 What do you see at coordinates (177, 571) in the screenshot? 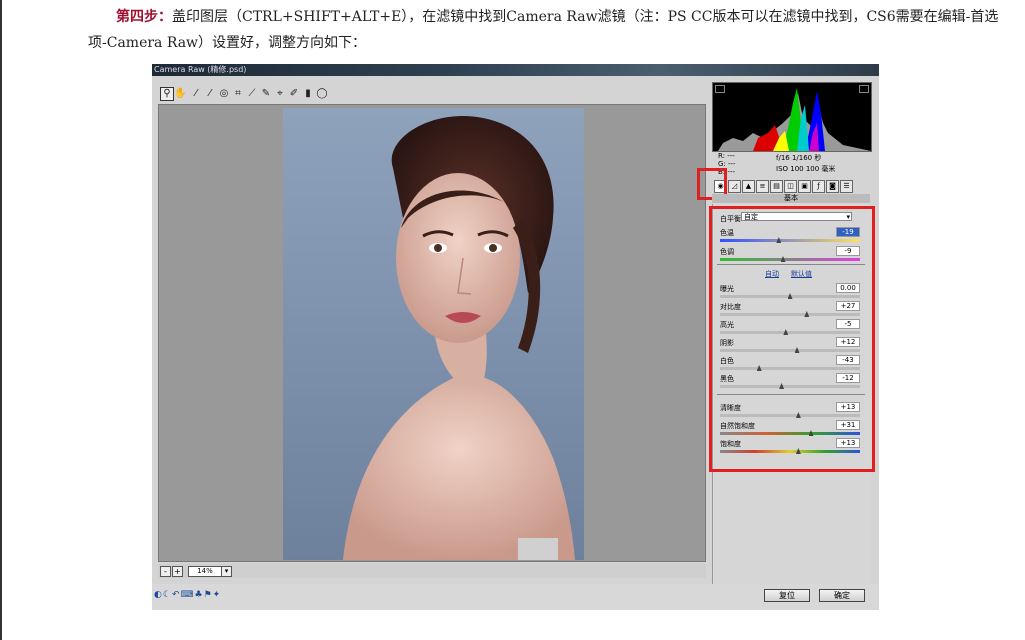
I see `zoom-in-button: +` at bounding box center [177, 571].